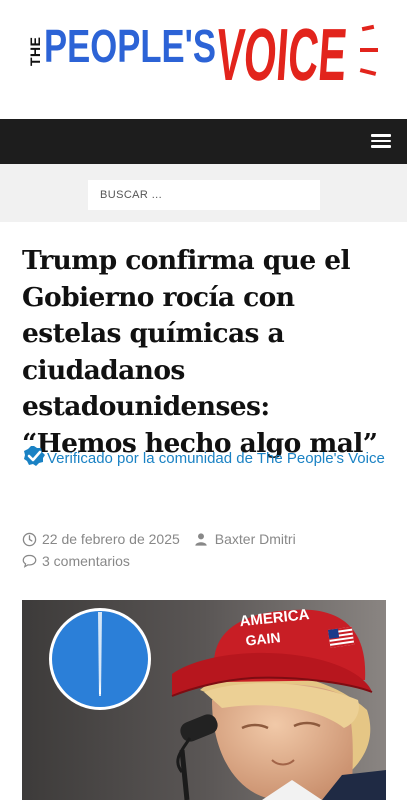 Image resolution: width=407 pixels, height=800 pixels. I want to click on logo-the: THE, so click(35, 52).